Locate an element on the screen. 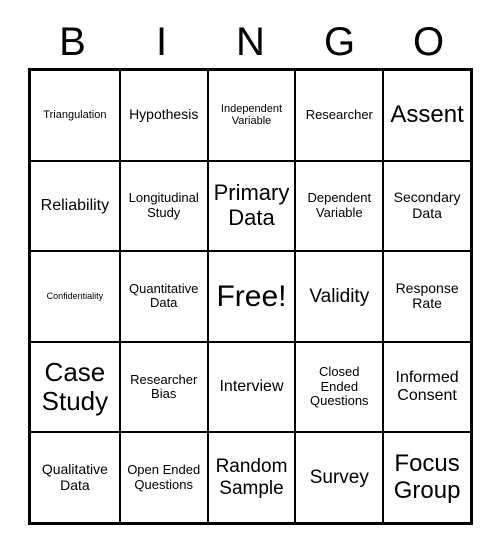 This screenshot has width=501, height=544. bingo-cell: Assent is located at coordinates (426, 115).